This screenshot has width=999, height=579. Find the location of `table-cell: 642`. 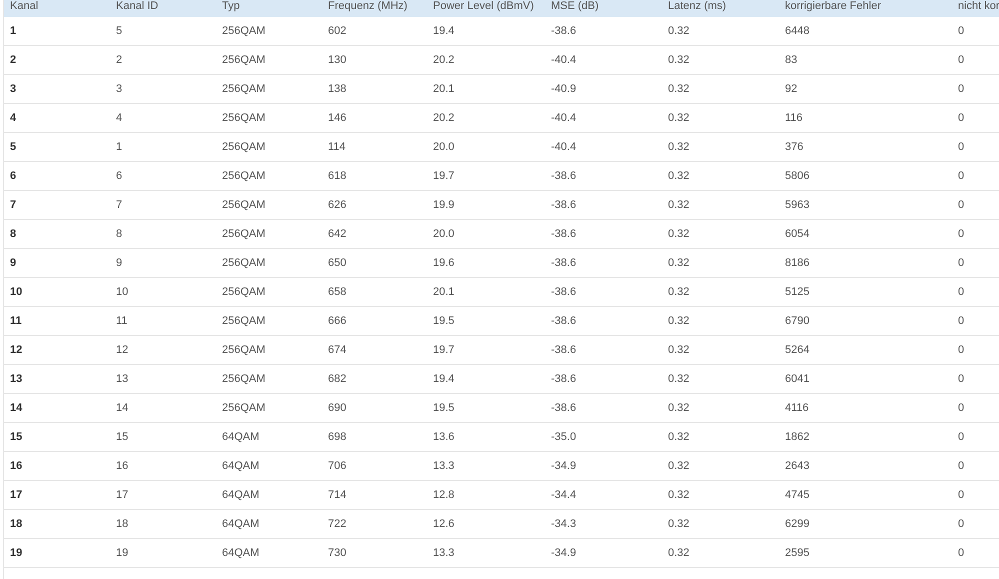

table-cell: 642 is located at coordinates (337, 234).